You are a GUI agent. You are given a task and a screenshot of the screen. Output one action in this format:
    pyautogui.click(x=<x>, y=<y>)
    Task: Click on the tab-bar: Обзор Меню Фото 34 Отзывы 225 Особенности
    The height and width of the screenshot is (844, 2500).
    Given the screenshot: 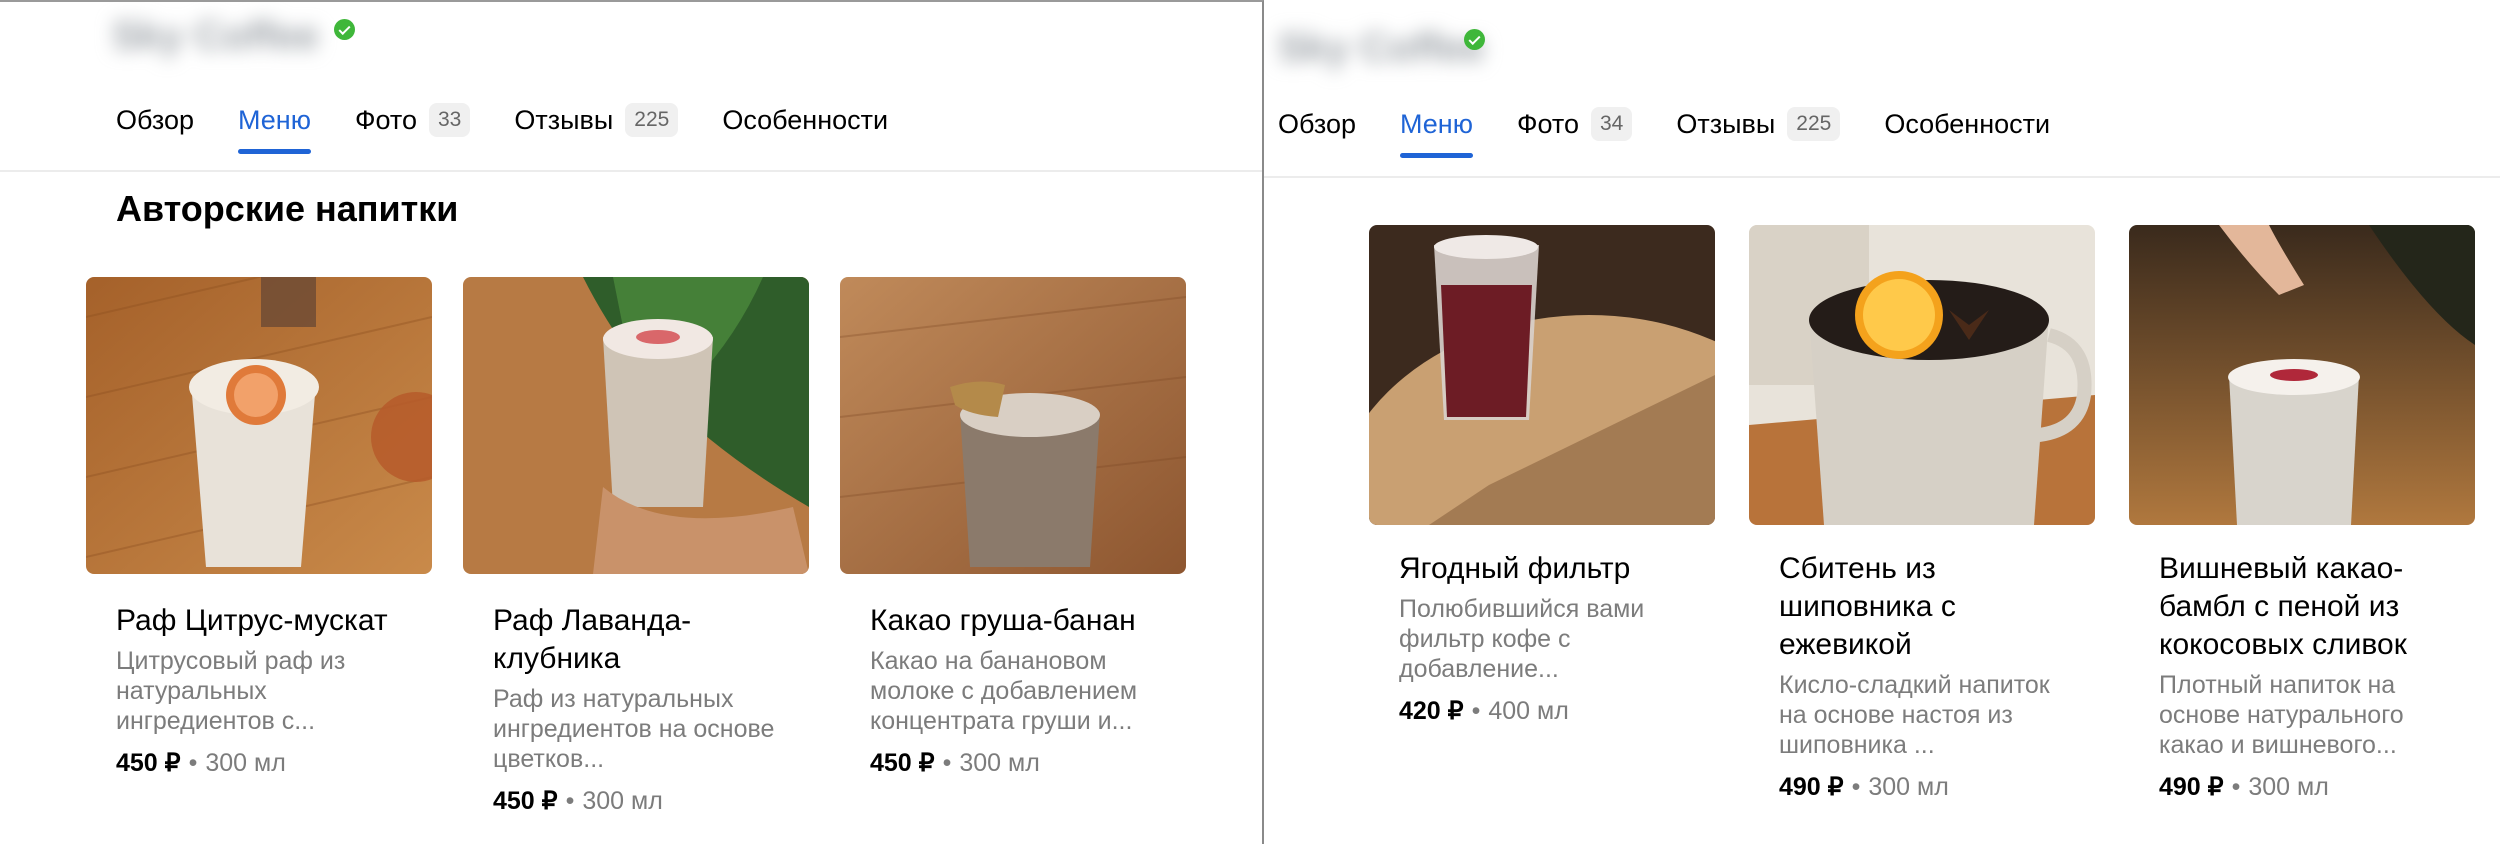 What is the action you would take?
    pyautogui.click(x=1686, y=126)
    